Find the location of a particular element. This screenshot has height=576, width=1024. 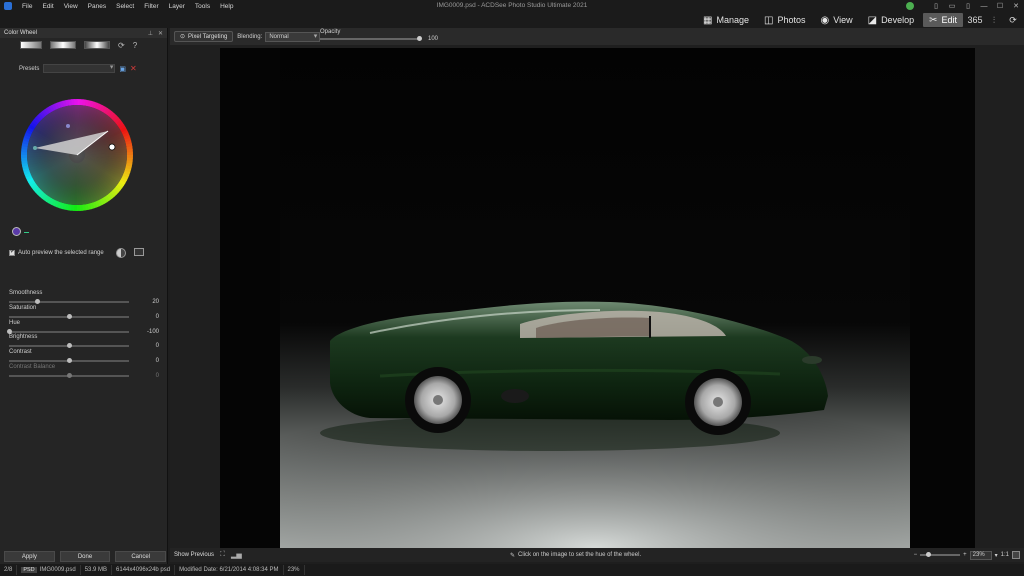

opacity-label: Opacity is located at coordinates (330, 32).